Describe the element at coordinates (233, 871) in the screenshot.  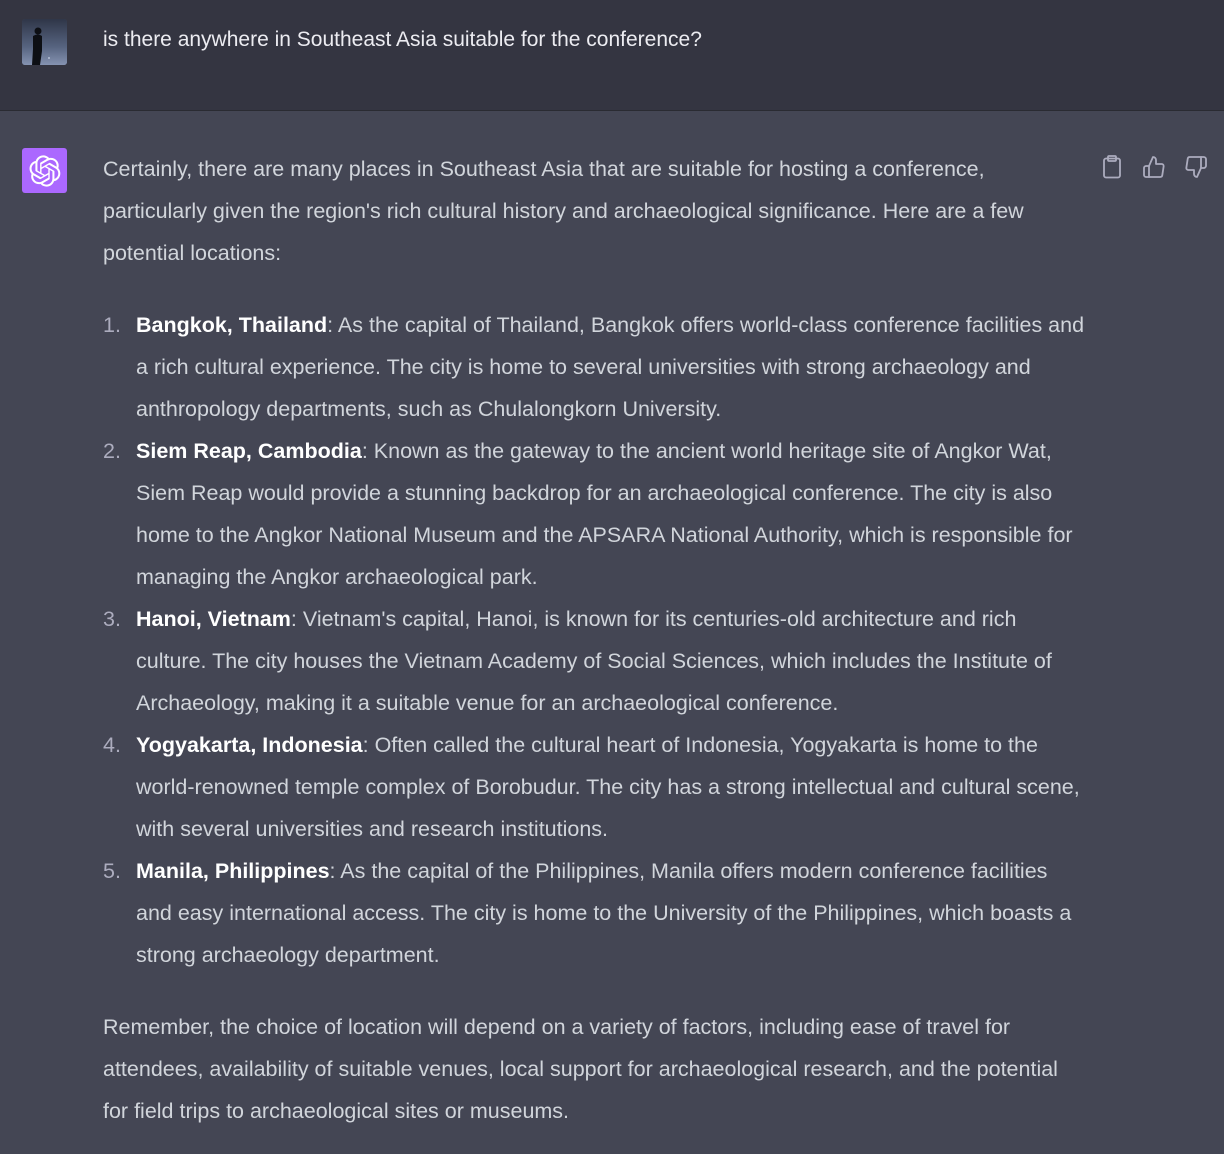
I see `location-name: Manila, Philippines` at that location.